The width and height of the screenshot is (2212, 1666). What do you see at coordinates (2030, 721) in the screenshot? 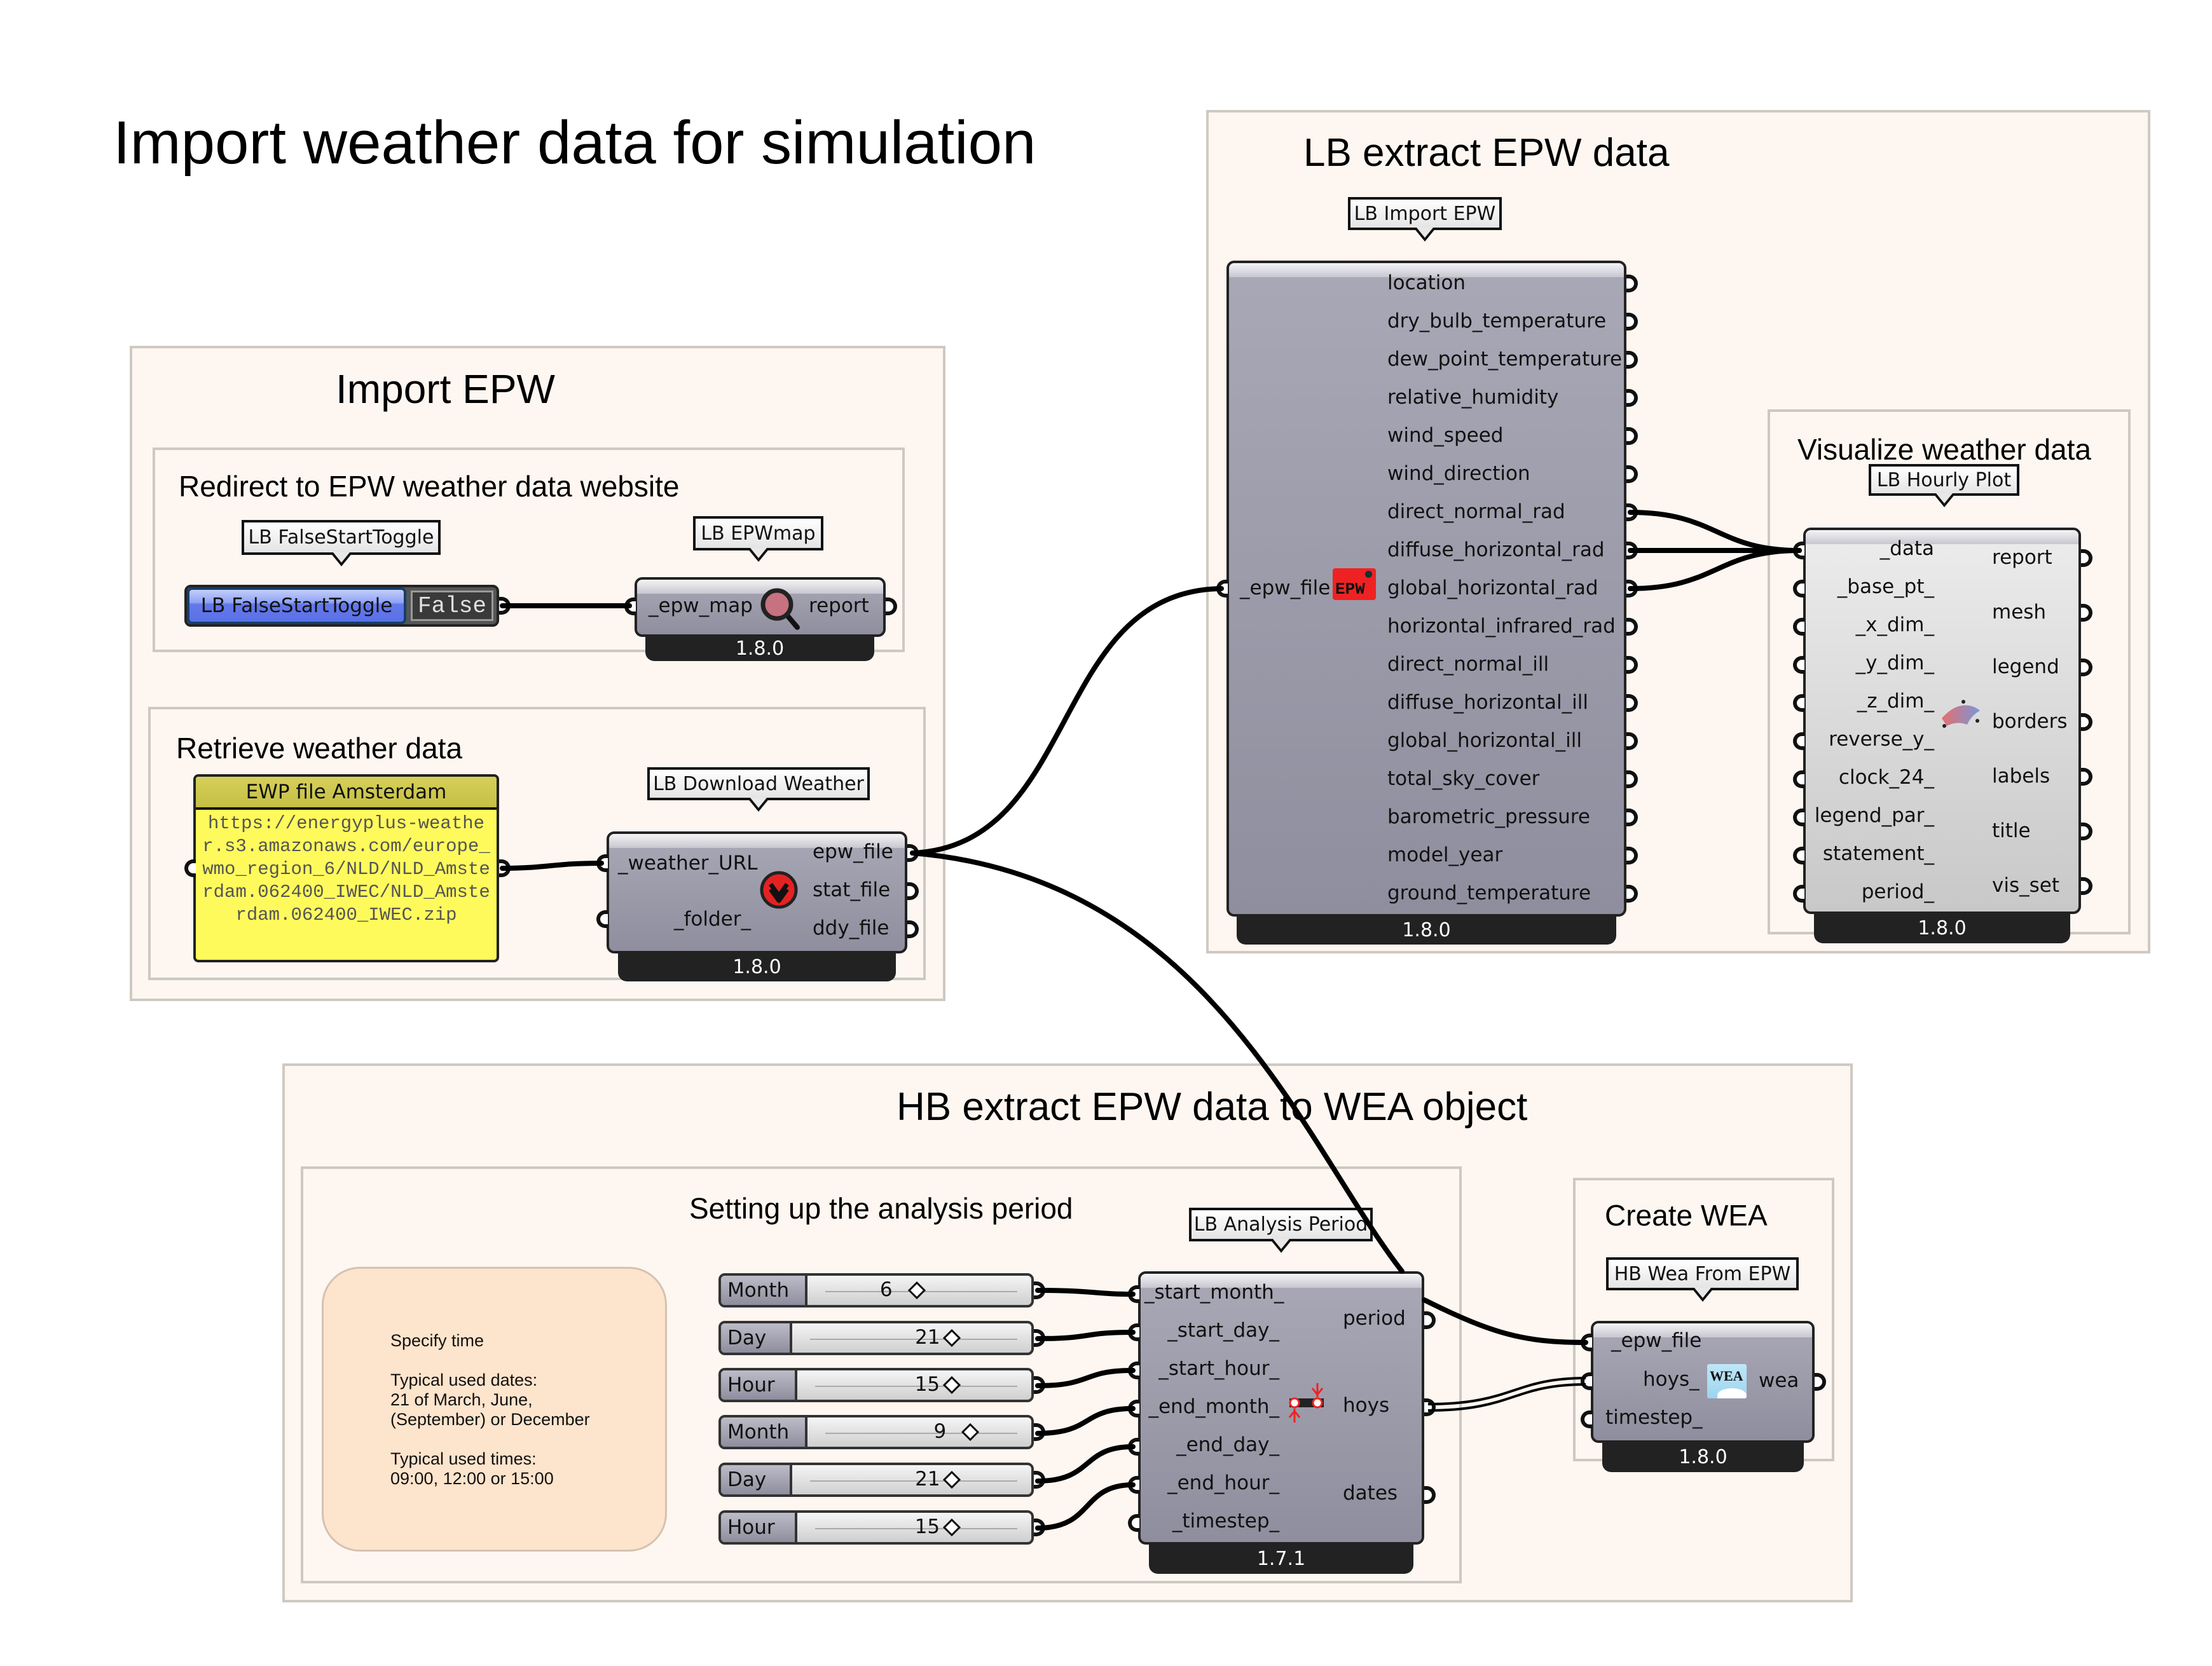
I see `hourly-plot-output-label: borders` at bounding box center [2030, 721].